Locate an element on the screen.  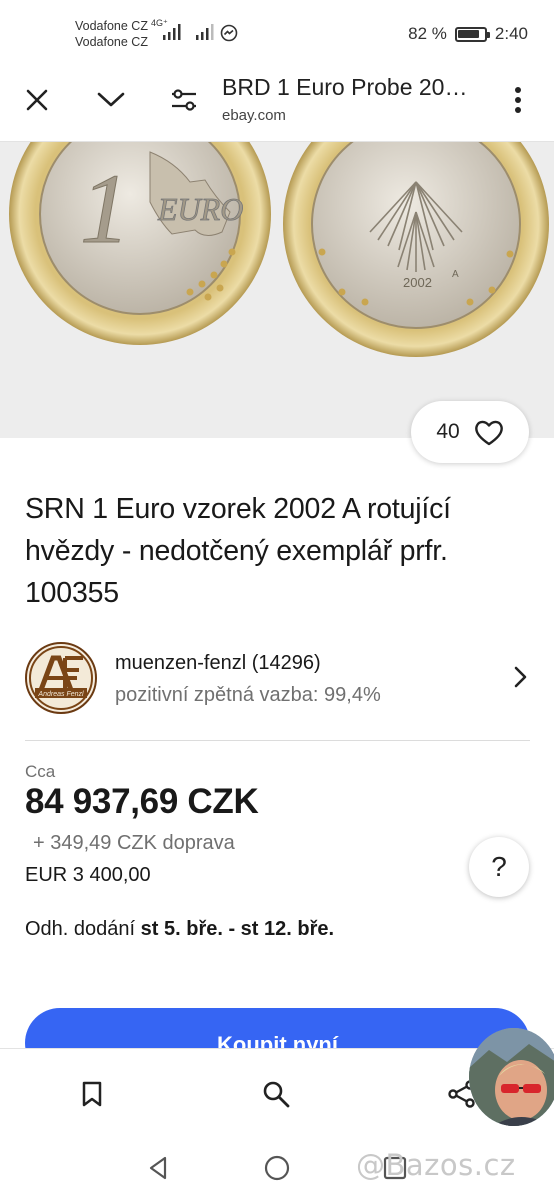
more-vertical-icon is located at coordinates (518, 100).